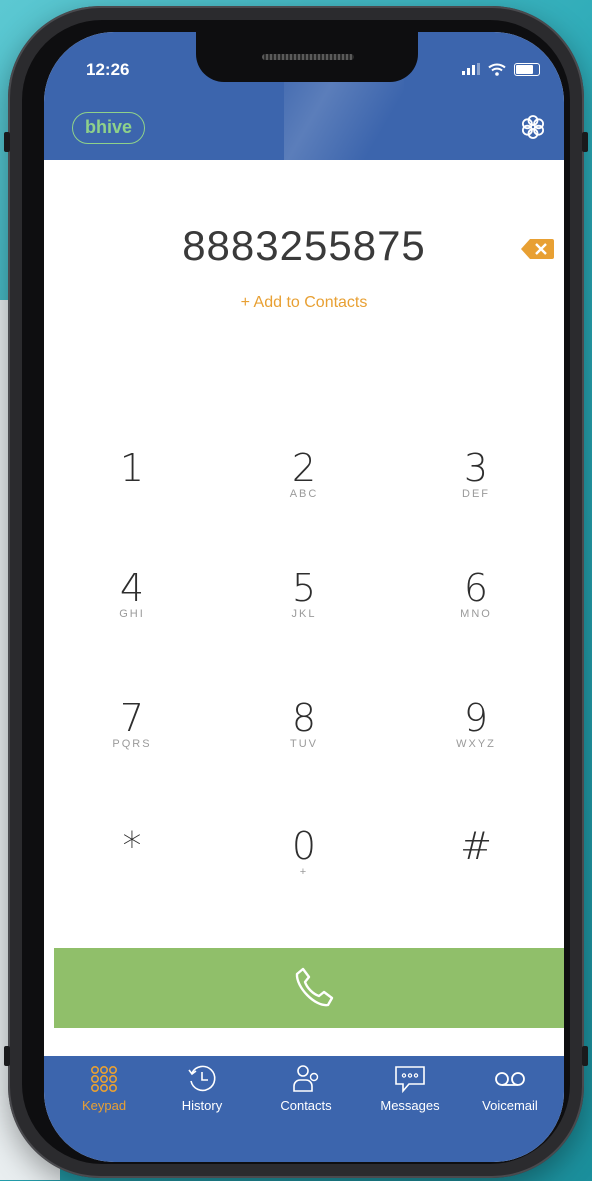  What do you see at coordinates (304, 468) in the screenshot?
I see `key-digit: 2` at bounding box center [304, 468].